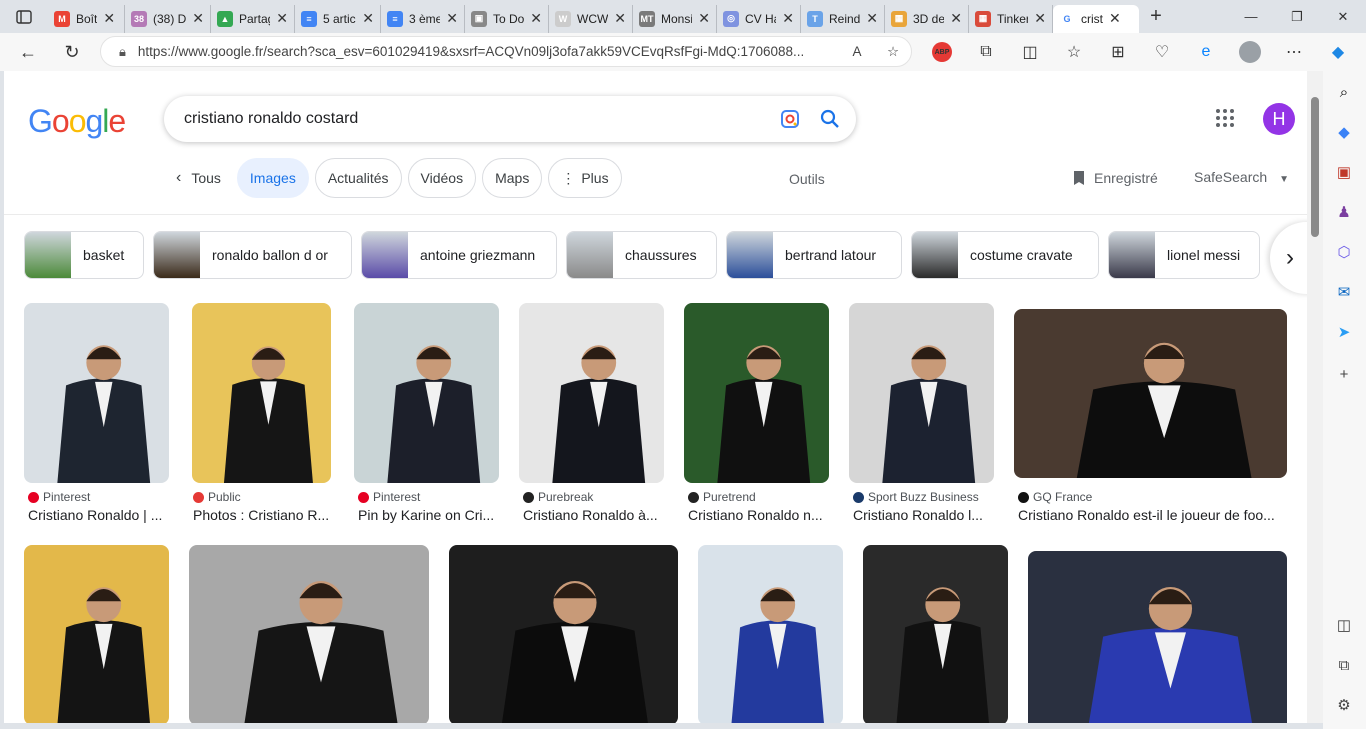 The image size is (1366, 729). Describe the element at coordinates (591, 18) in the screenshot. I see `browser-tab: W WCW W ✕` at that location.